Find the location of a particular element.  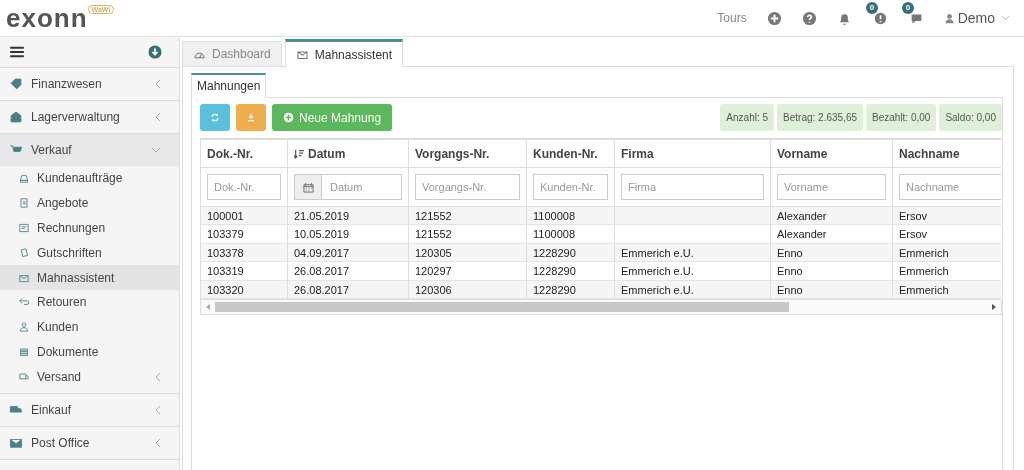

table-cell: 21.05.2019 is located at coordinates (348, 216).